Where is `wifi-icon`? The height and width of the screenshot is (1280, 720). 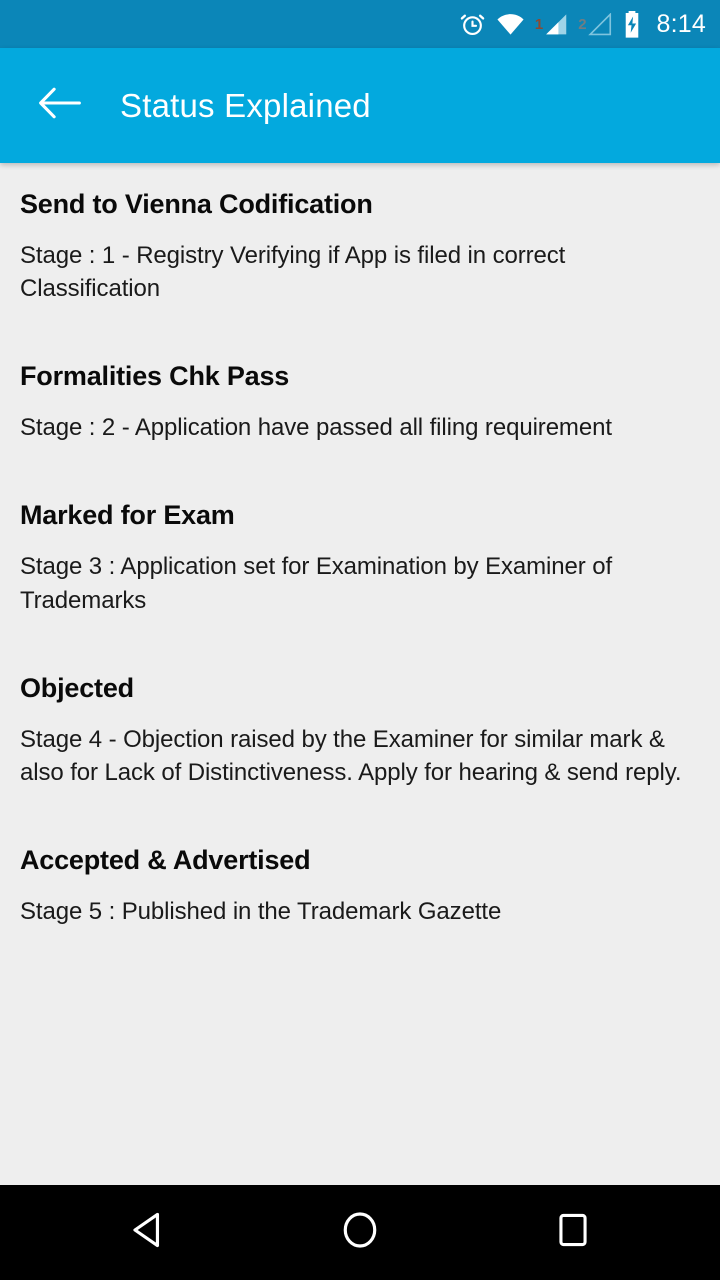
wifi-icon is located at coordinates (510, 24).